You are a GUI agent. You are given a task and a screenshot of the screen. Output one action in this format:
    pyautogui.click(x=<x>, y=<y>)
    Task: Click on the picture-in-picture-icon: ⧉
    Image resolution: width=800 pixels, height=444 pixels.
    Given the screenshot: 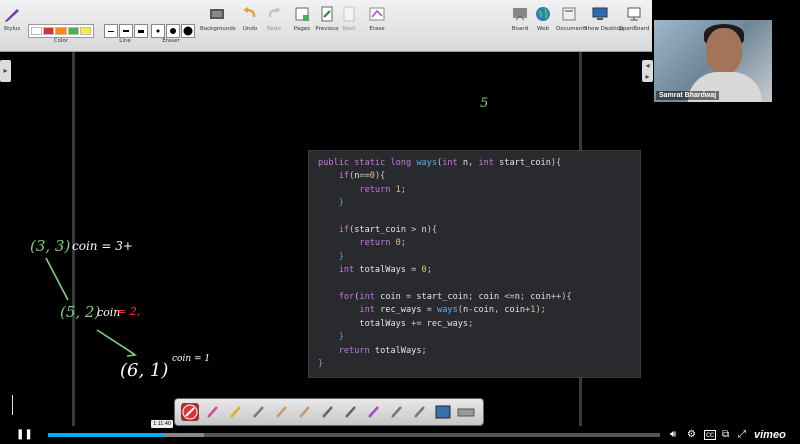 What is the action you would take?
    pyautogui.click(x=725, y=435)
    